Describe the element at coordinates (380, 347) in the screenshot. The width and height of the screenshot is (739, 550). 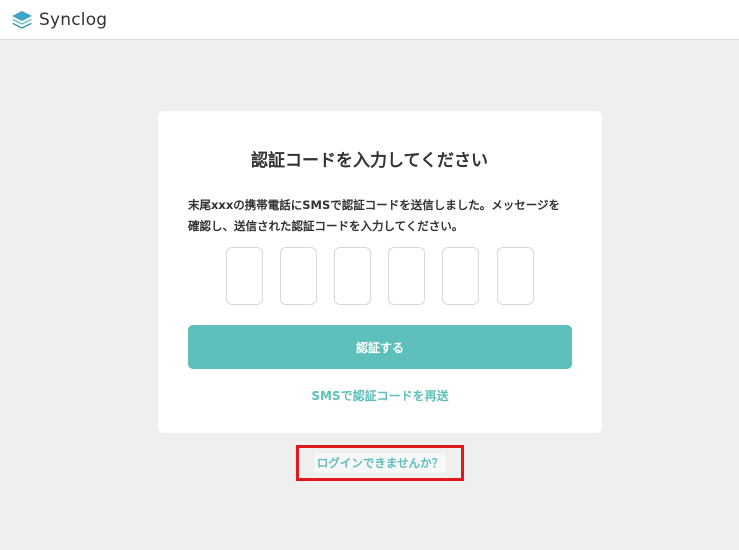
I see `verify-button: 認証する` at that location.